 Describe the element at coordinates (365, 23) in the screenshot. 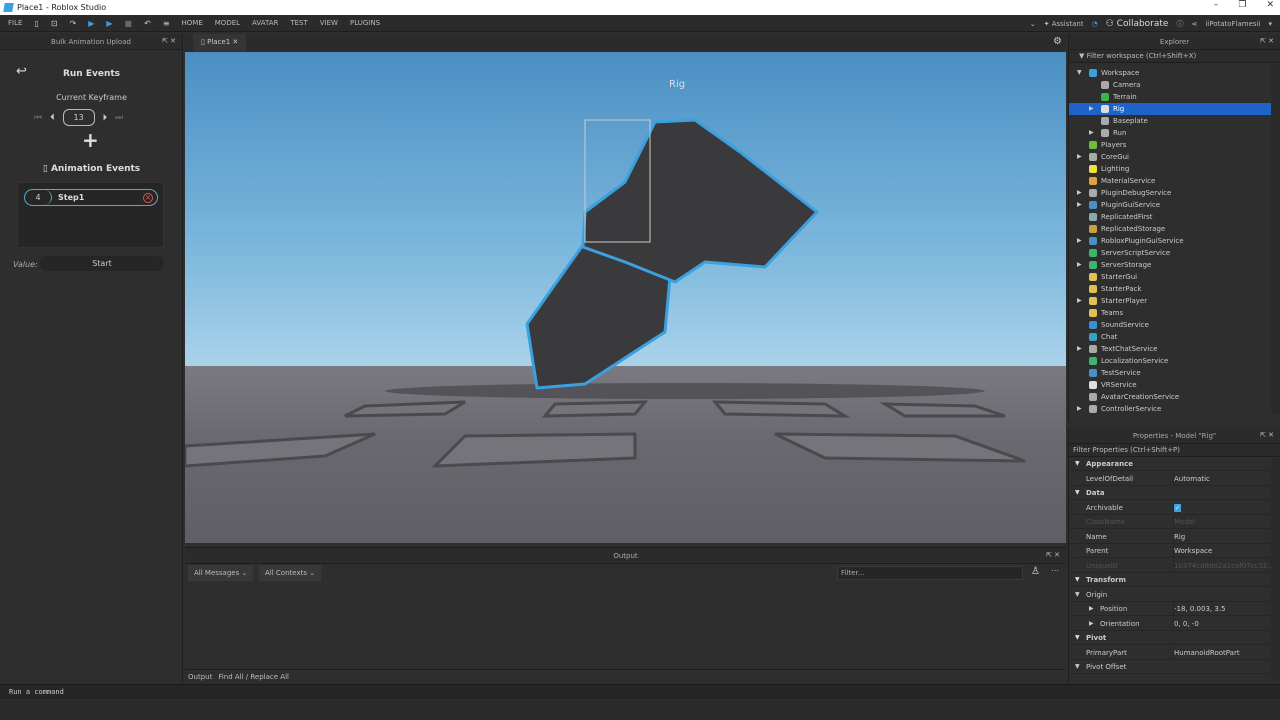

I see `menu-plugins: PLUGINS` at that location.